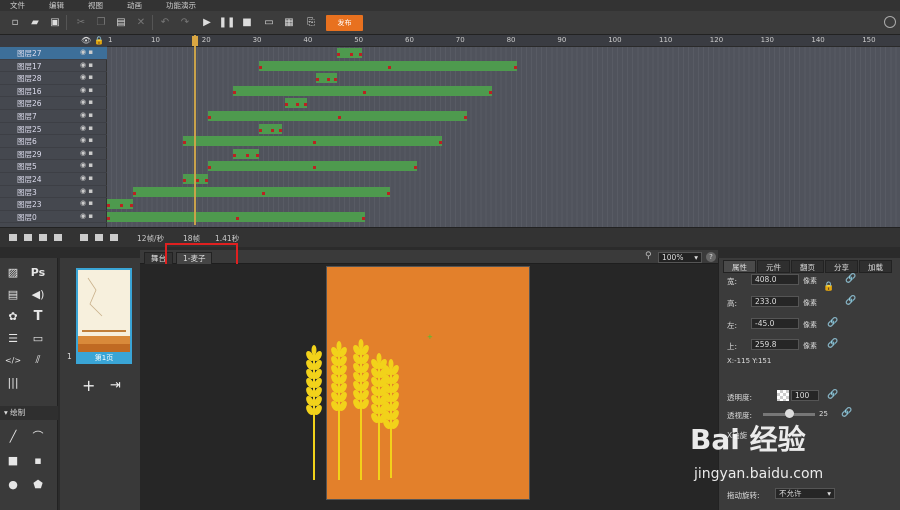  What do you see at coordinates (38, 294) in the screenshot?
I see `sound-icon: ◀)` at bounding box center [38, 294].